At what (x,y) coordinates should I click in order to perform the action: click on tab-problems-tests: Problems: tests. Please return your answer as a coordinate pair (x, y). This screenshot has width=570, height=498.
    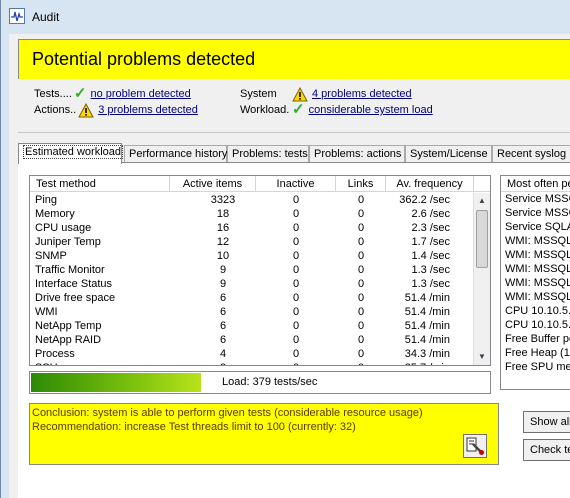
    Looking at the image, I should click on (268, 154).